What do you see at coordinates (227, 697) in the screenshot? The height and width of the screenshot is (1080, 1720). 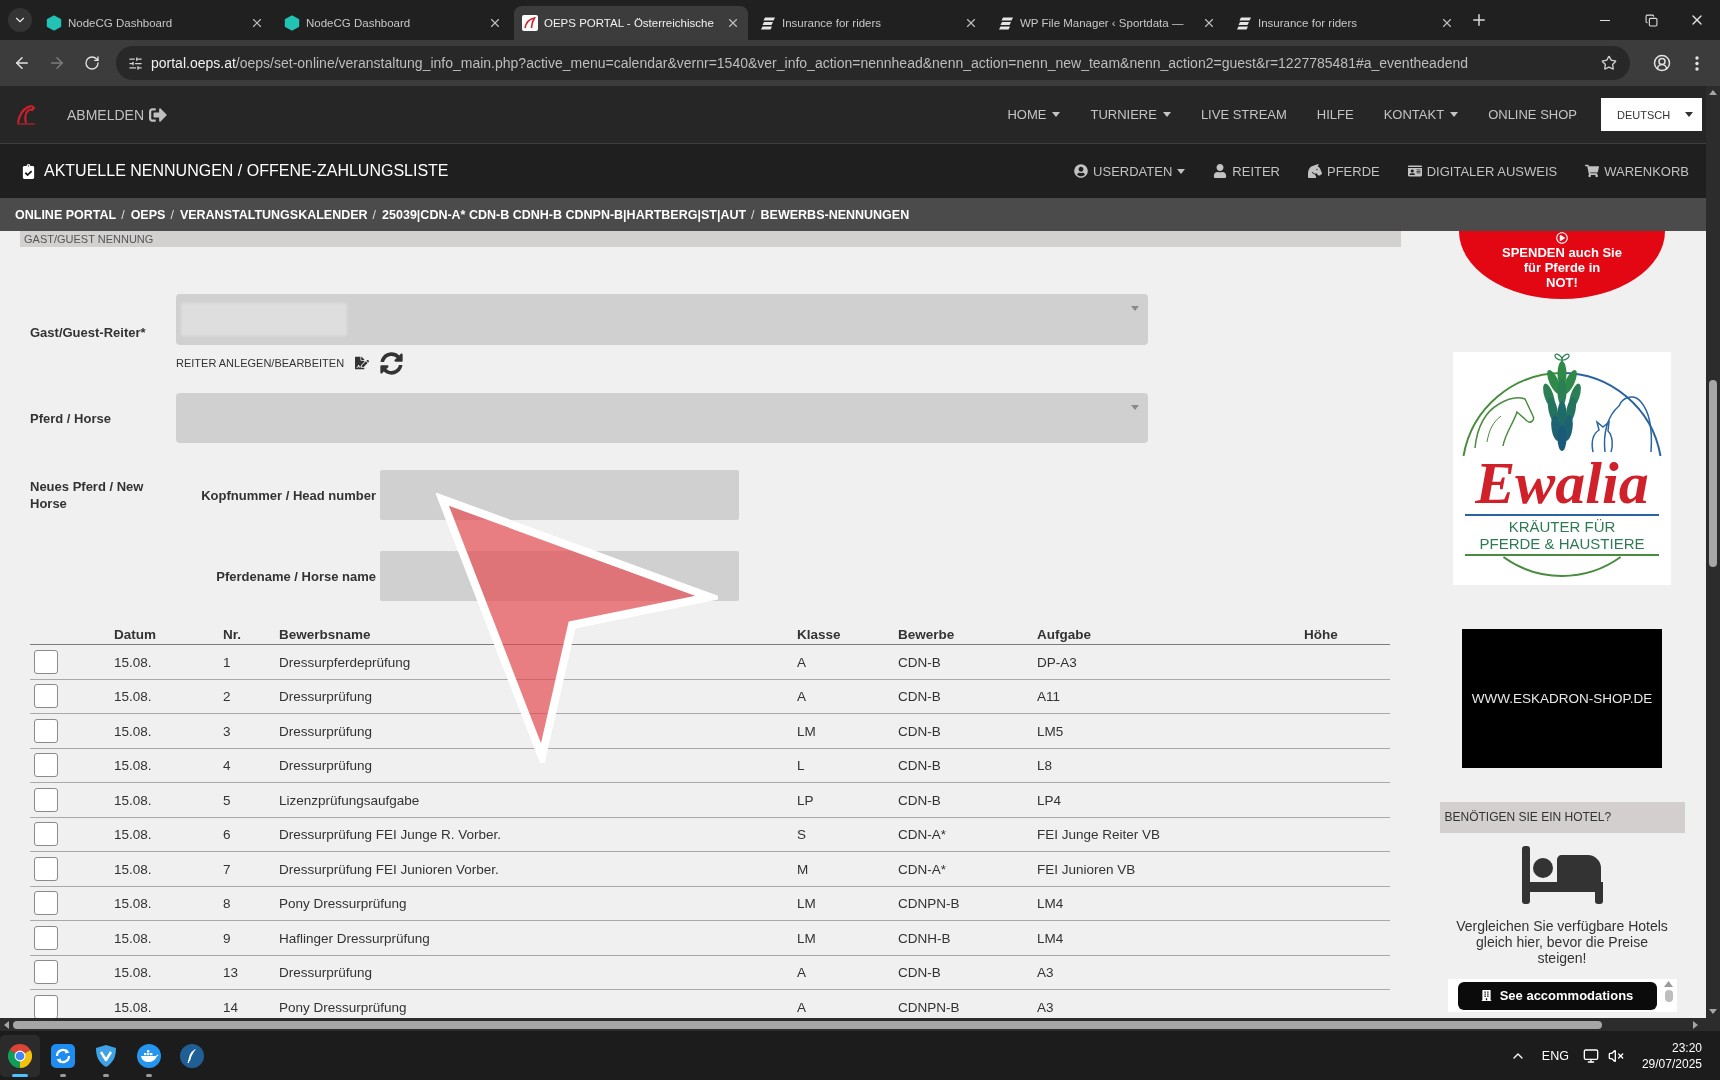 I see `table-cell: 2` at bounding box center [227, 697].